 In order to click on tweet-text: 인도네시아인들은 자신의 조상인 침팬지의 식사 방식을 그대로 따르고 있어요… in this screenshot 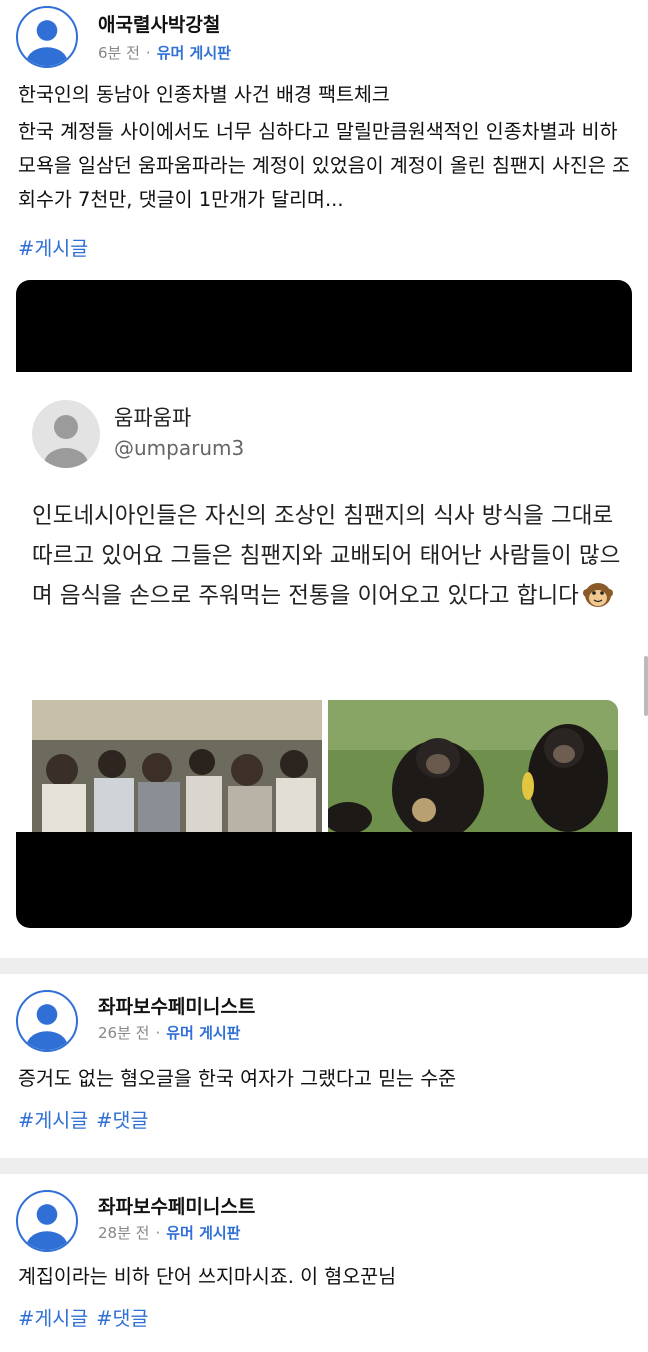, I will do `click(326, 556)`.